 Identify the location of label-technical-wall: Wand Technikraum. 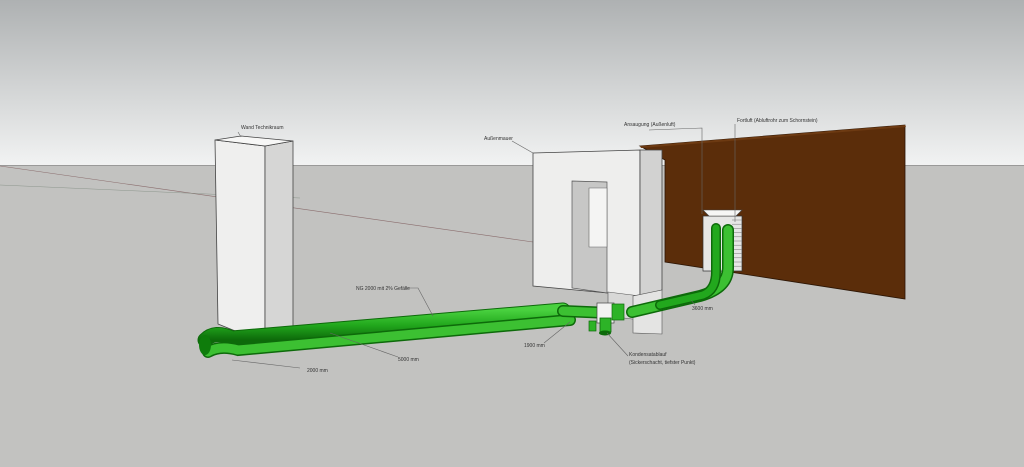
(262, 128).